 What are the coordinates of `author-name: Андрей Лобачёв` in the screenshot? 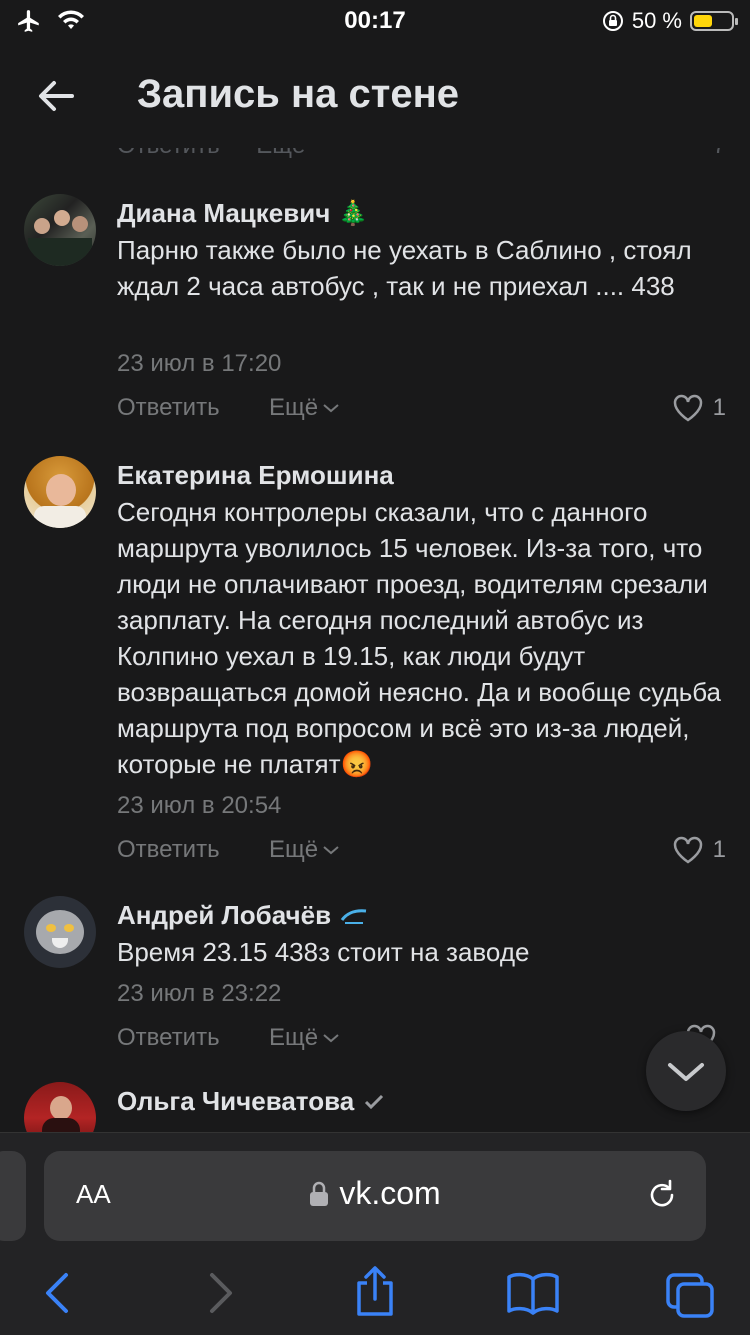 It's located at (224, 915).